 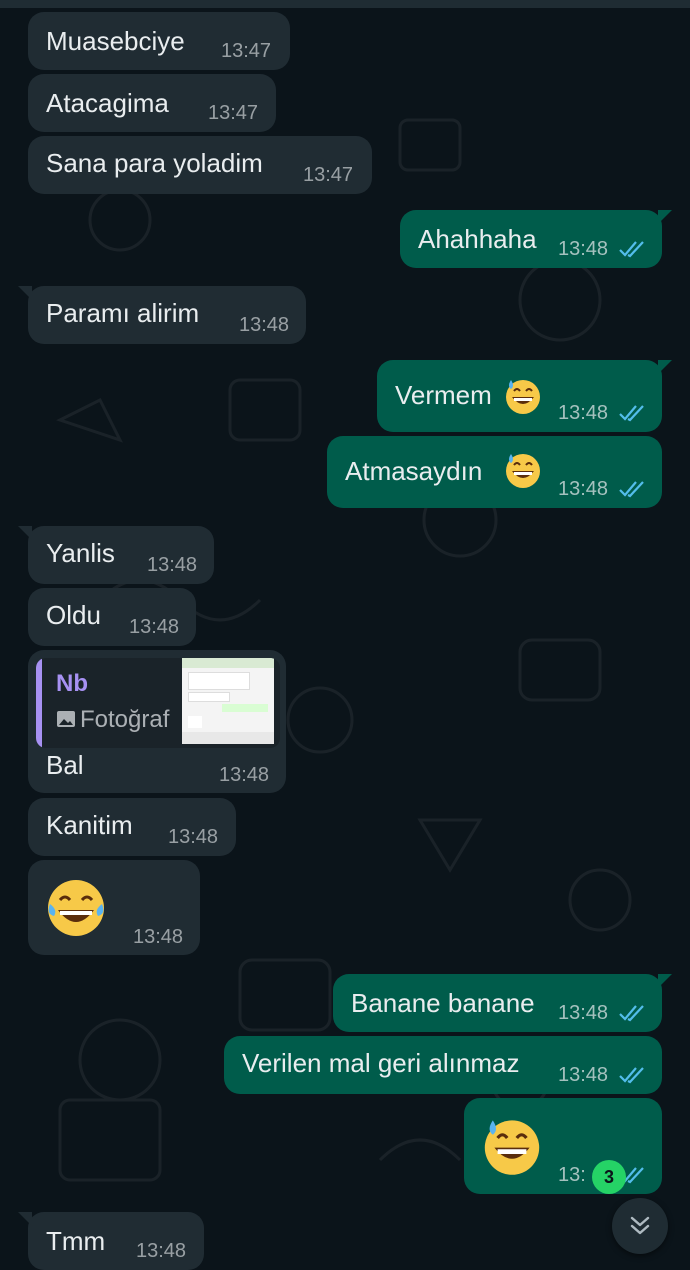 I want to click on message-bubble-outgoing: Atmasaydın 13:48, so click(x=494, y=472).